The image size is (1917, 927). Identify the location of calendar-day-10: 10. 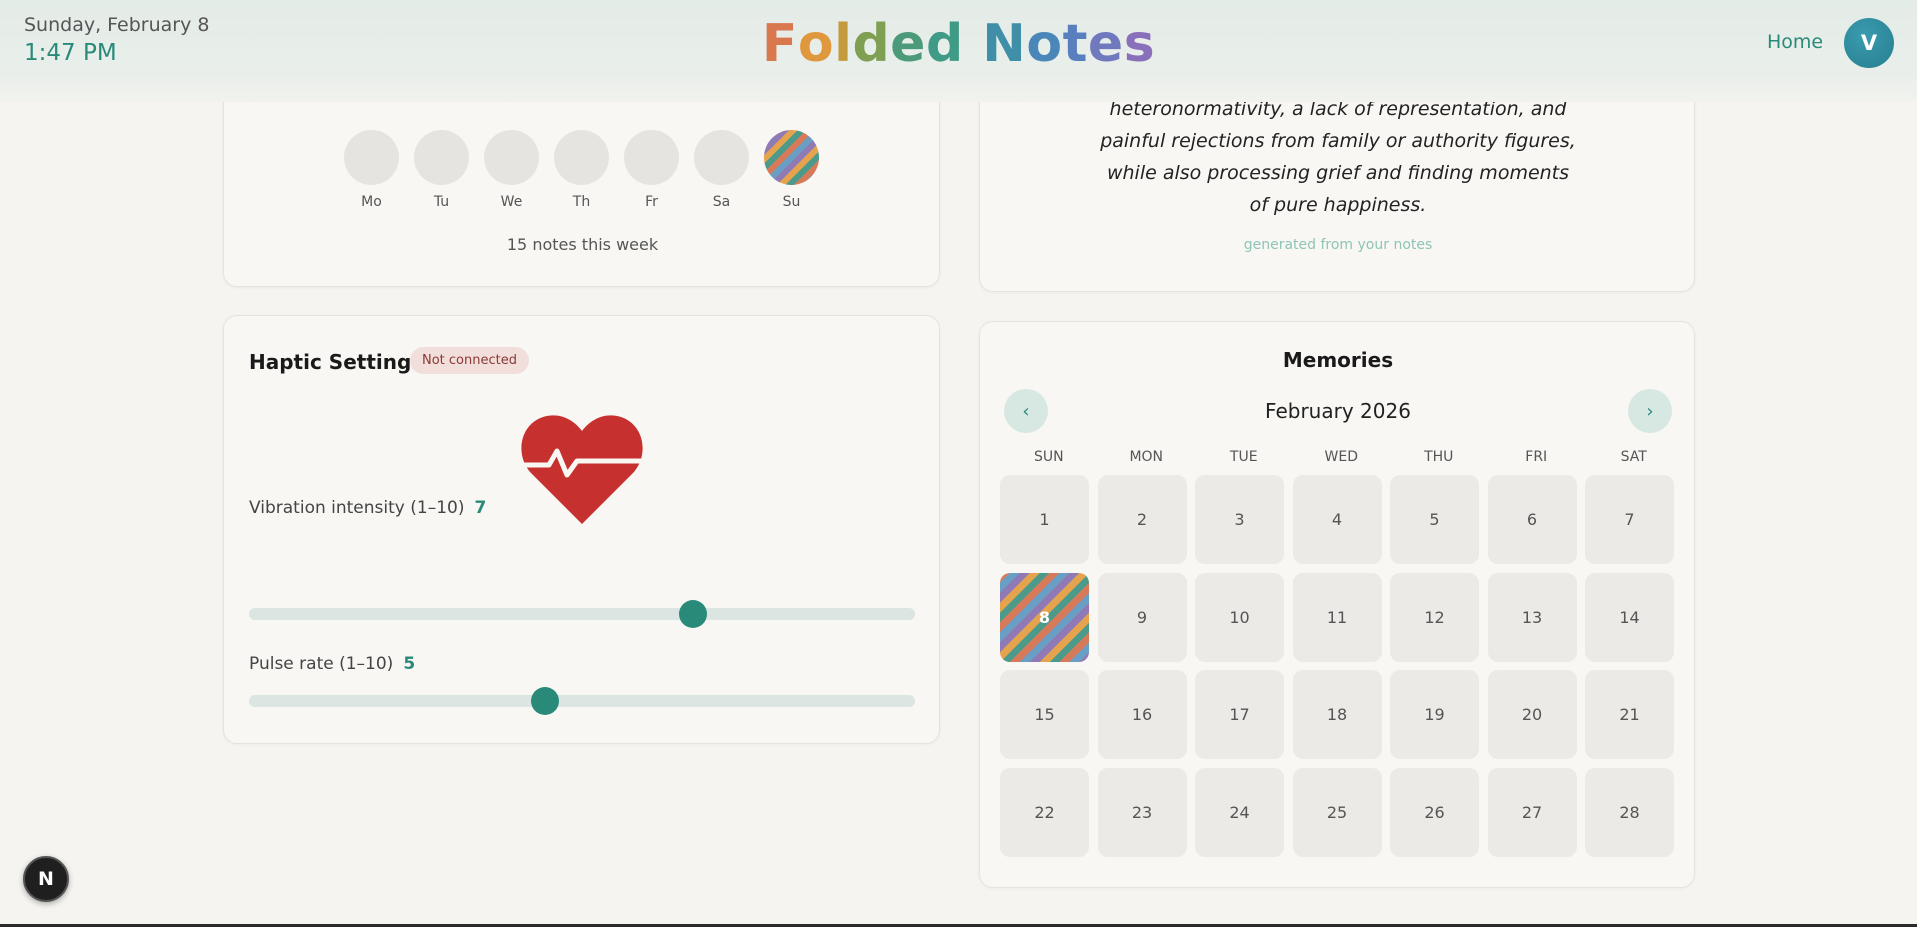
(1239, 617).